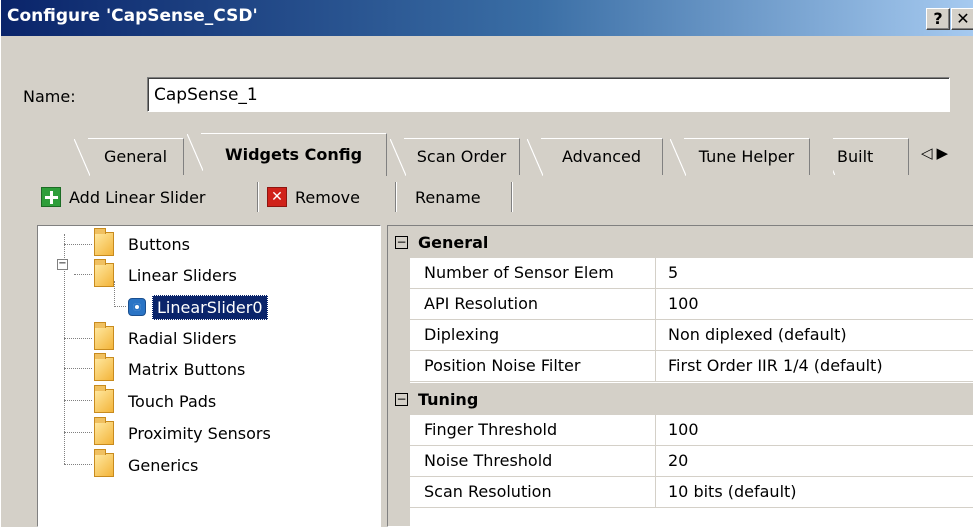 The image size is (973, 527). Describe the element at coordinates (505, 197) in the screenshot. I see `widgets-toolbar: Add Linear Slider ✕ Remove Rename` at that location.